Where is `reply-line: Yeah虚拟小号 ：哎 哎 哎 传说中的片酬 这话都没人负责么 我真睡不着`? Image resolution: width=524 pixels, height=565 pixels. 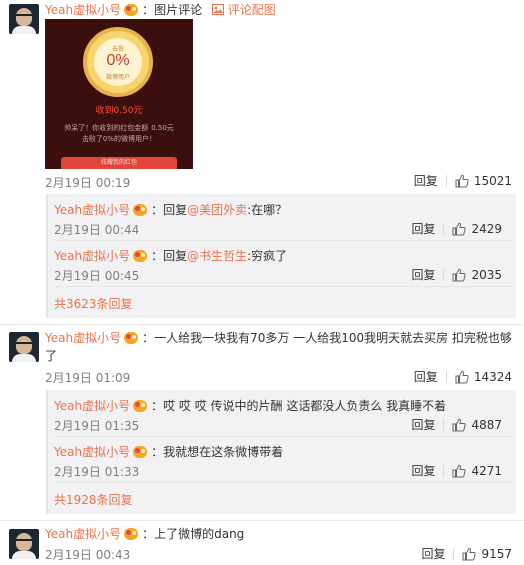 reply-line: Yeah虚拟小号 ：哎 哎 哎 传说中的片酬 这话都没人负责么 我真睡不着 is located at coordinates (250, 406).